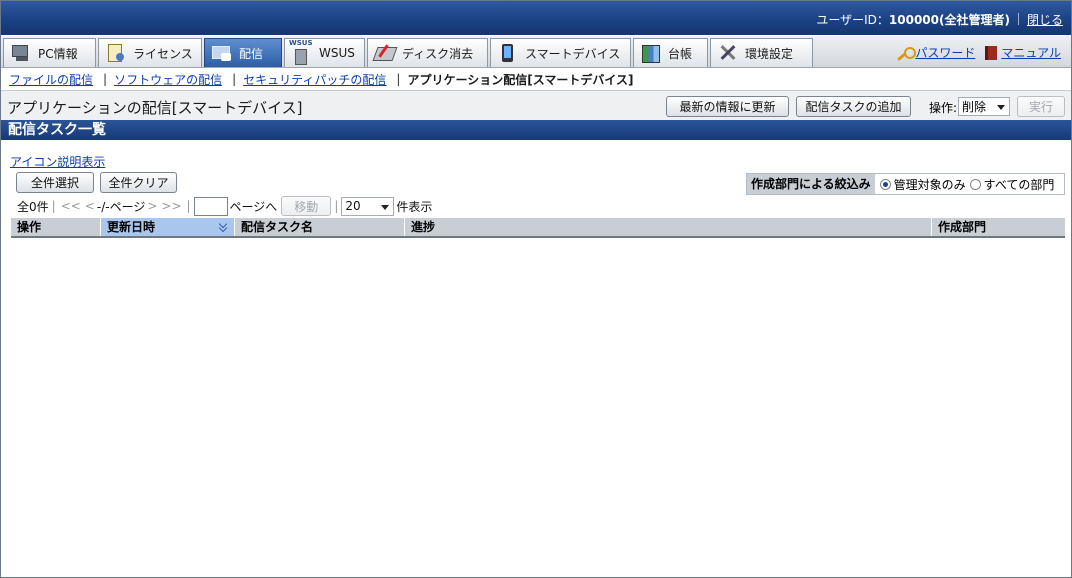  Describe the element at coordinates (33, 206) in the screenshot. I see `total-count: 全0件` at that location.